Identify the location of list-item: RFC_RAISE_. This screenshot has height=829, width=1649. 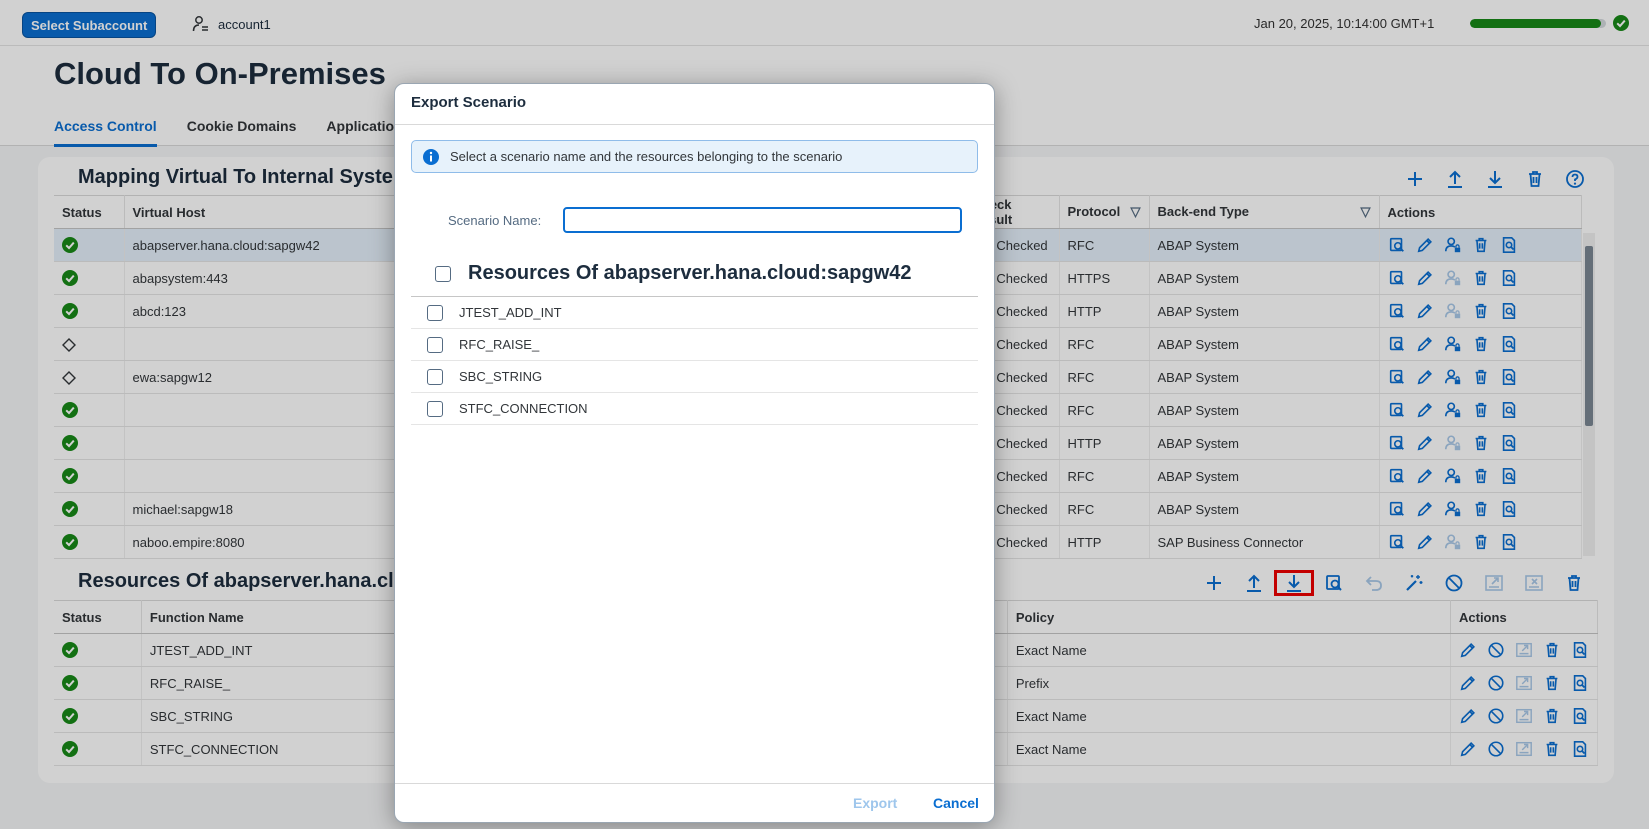
(694, 345).